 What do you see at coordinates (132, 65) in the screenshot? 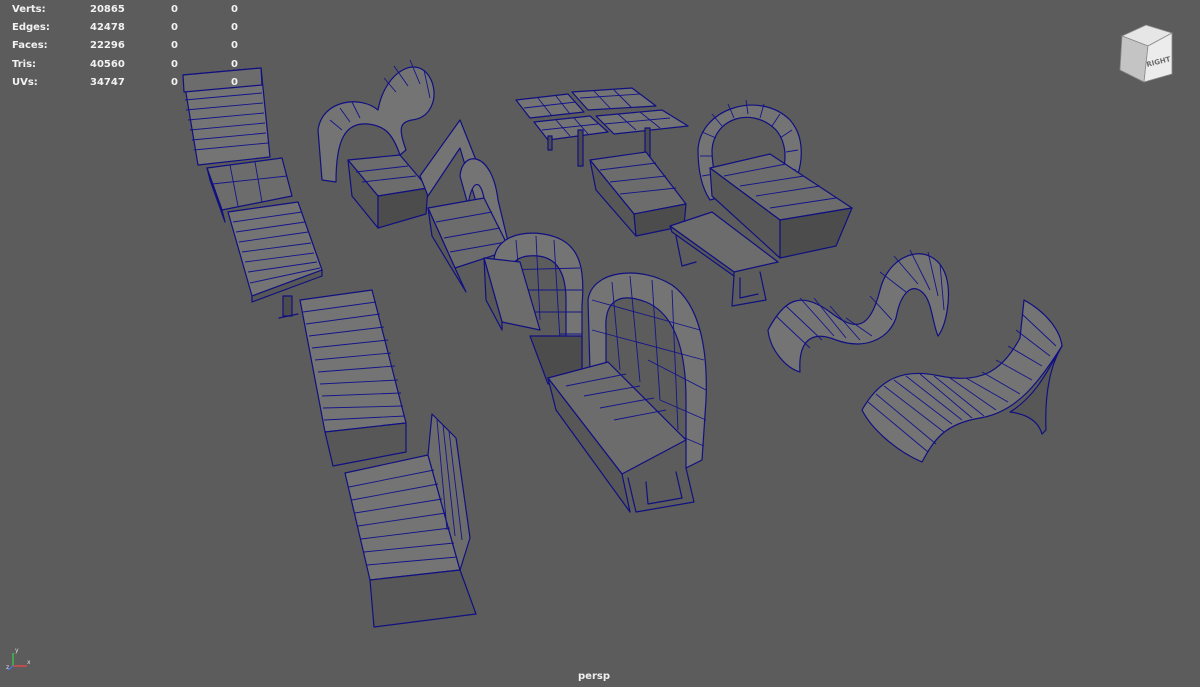
I see `hud-row-tris: Tris: 40560 0 0` at bounding box center [132, 65].